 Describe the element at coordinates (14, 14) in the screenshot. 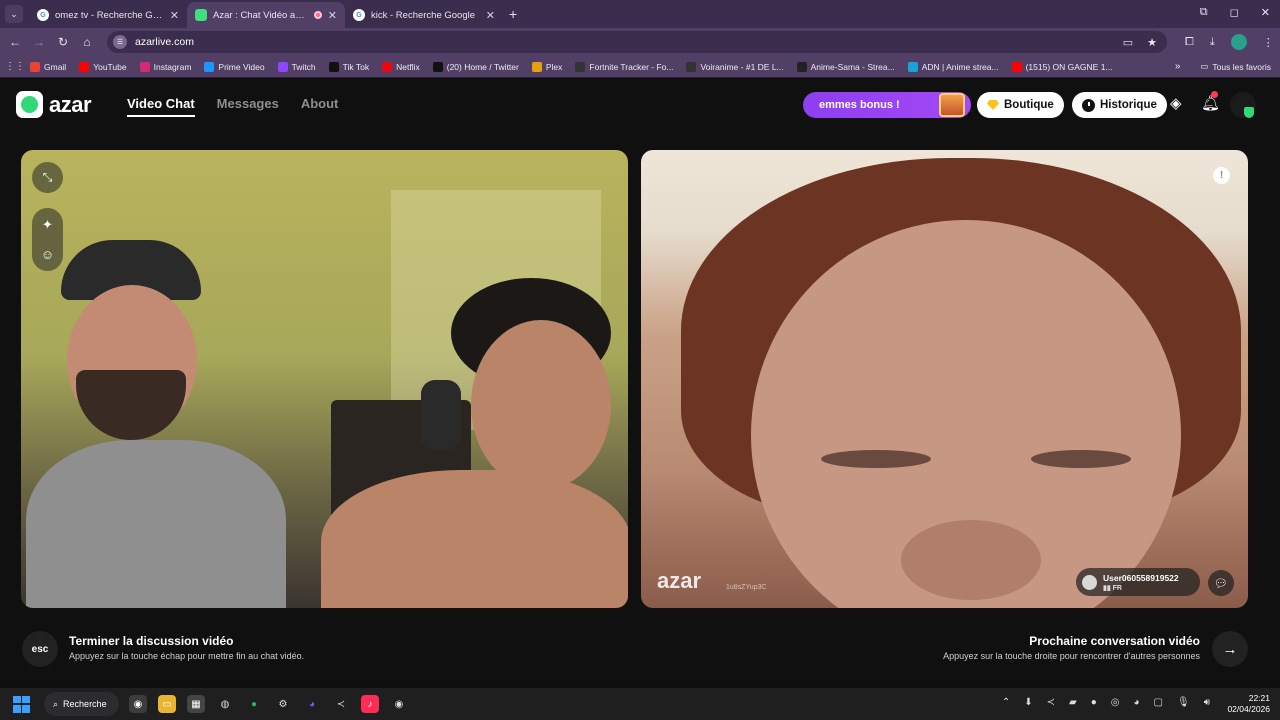

I see `tab-search-menu-icon: ⌄` at that location.